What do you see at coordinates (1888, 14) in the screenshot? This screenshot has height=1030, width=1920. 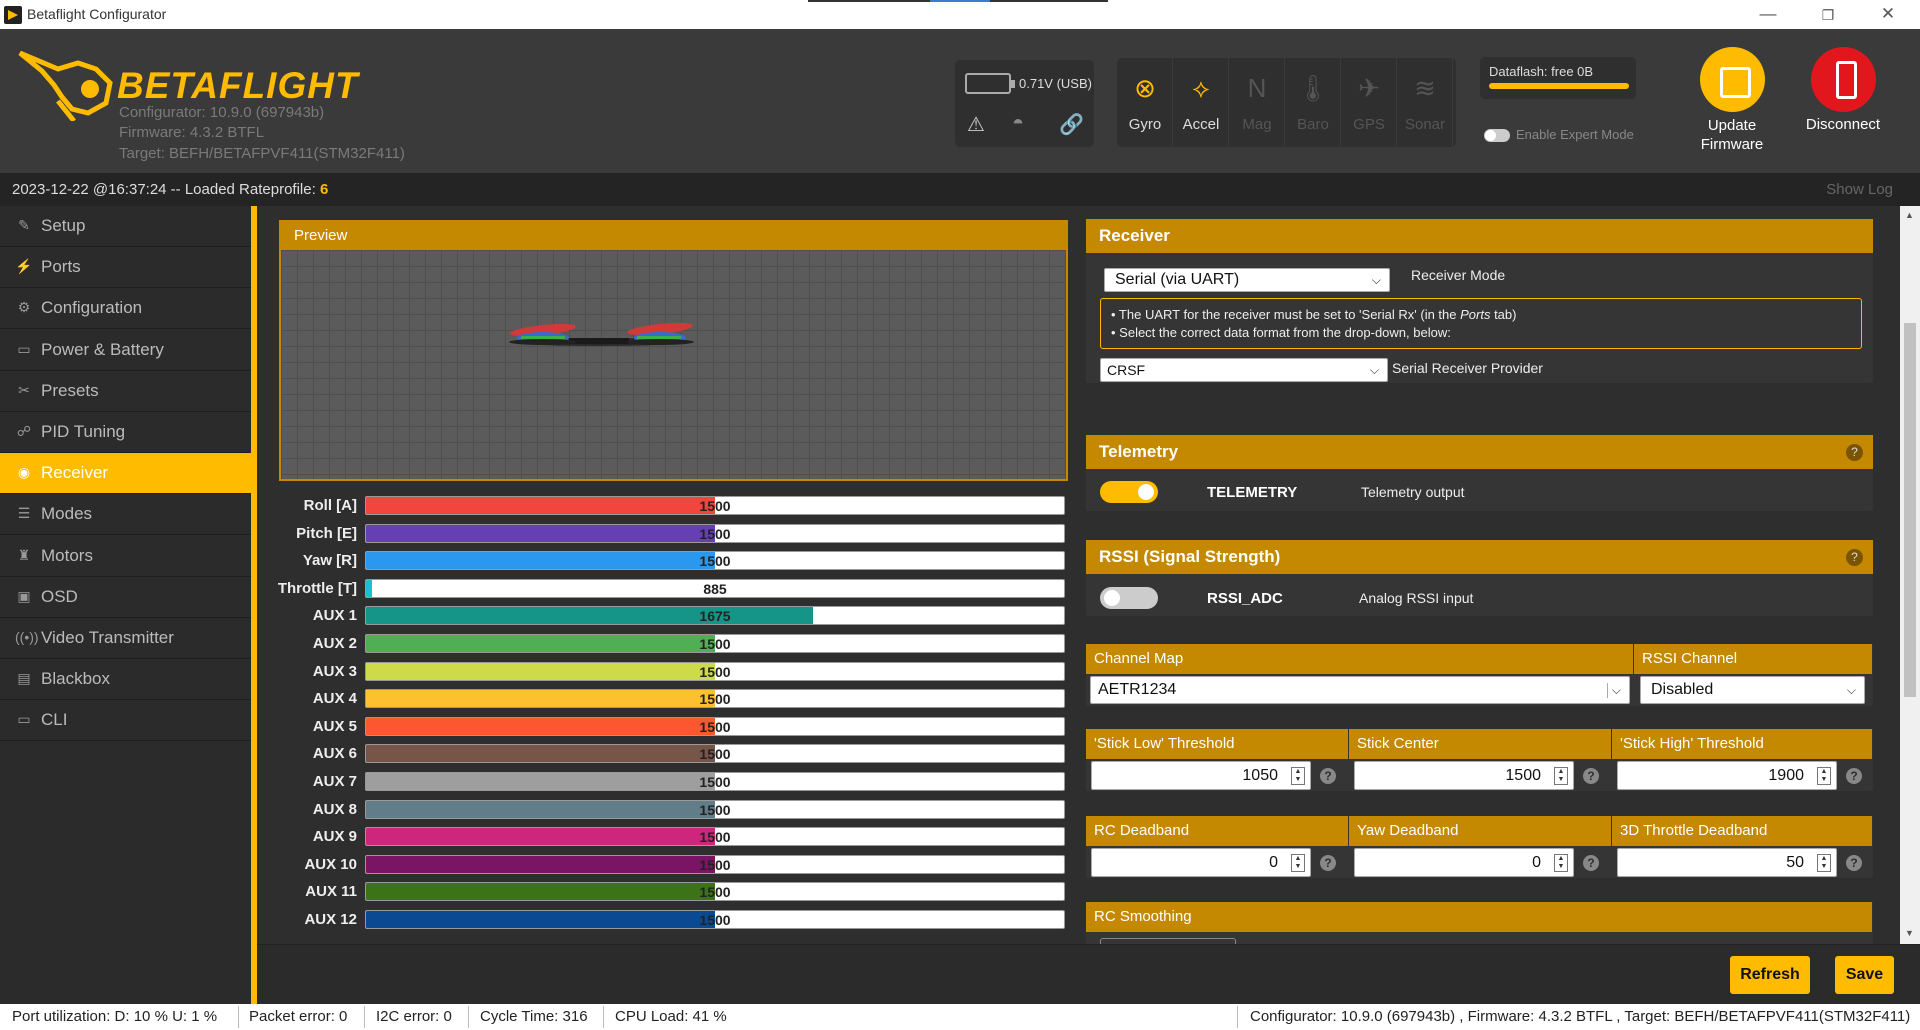 I see `close-button: ✕` at bounding box center [1888, 14].